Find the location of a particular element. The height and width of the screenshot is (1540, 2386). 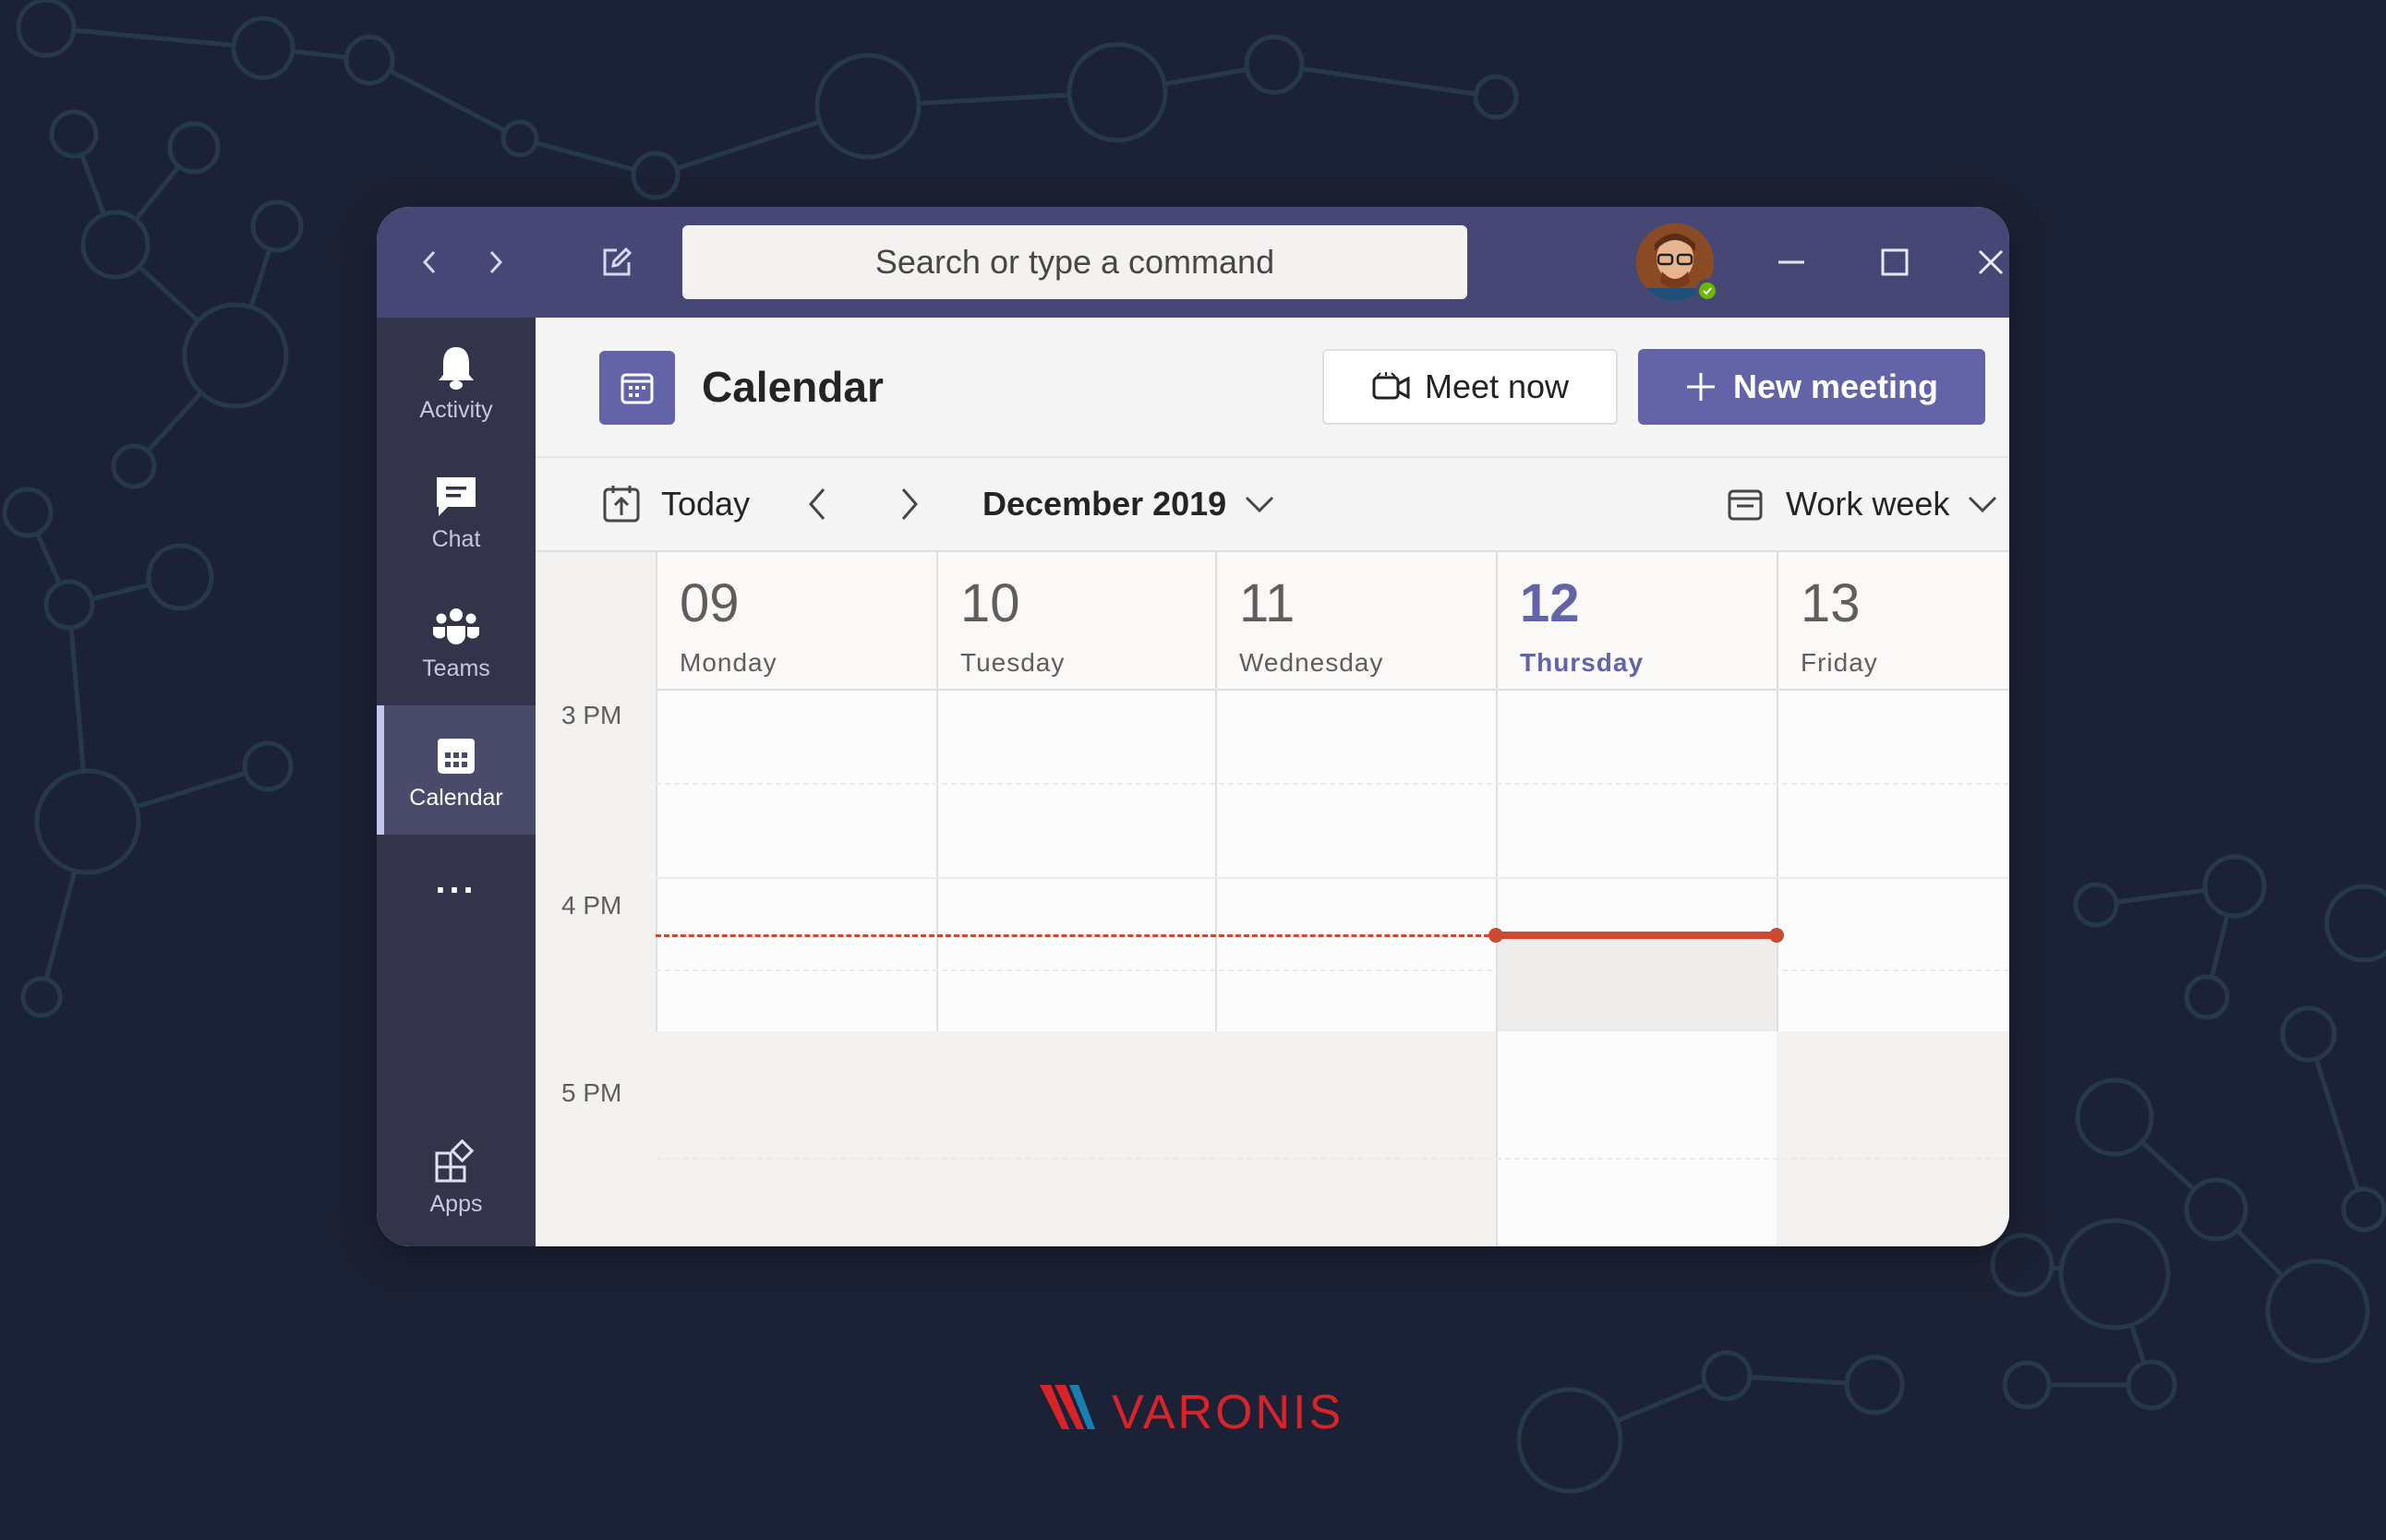

day-header: 10 Tuesday is located at coordinates (1075, 621).